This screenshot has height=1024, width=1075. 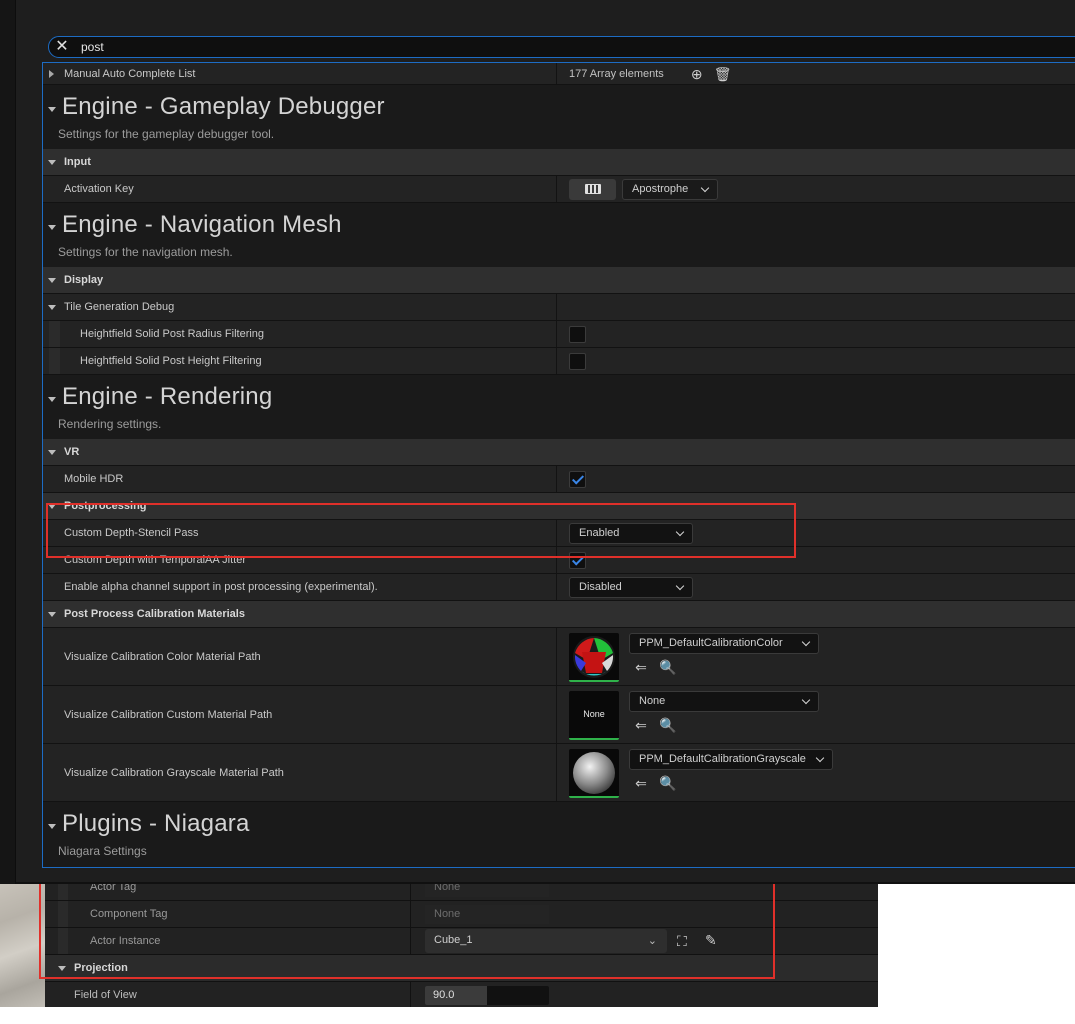 I want to click on custom-depth-taa-label: Custom Depth with TemporalAA Jitter, so click(x=155, y=560).